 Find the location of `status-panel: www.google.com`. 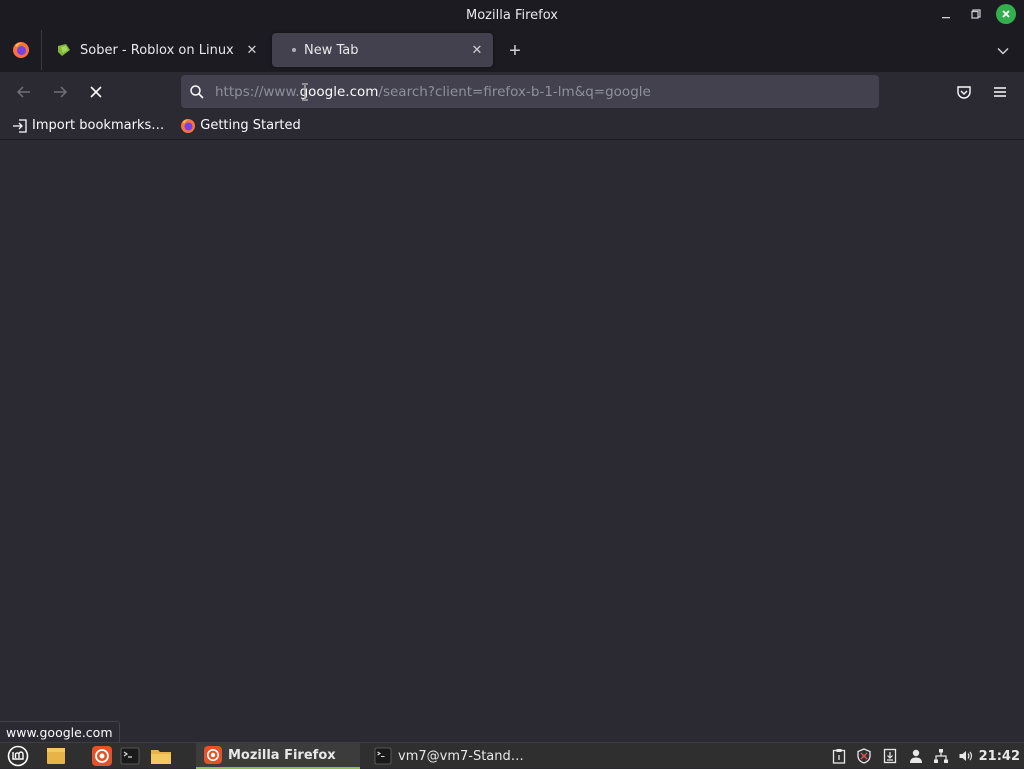

status-panel: www.google.com is located at coordinates (60, 731).